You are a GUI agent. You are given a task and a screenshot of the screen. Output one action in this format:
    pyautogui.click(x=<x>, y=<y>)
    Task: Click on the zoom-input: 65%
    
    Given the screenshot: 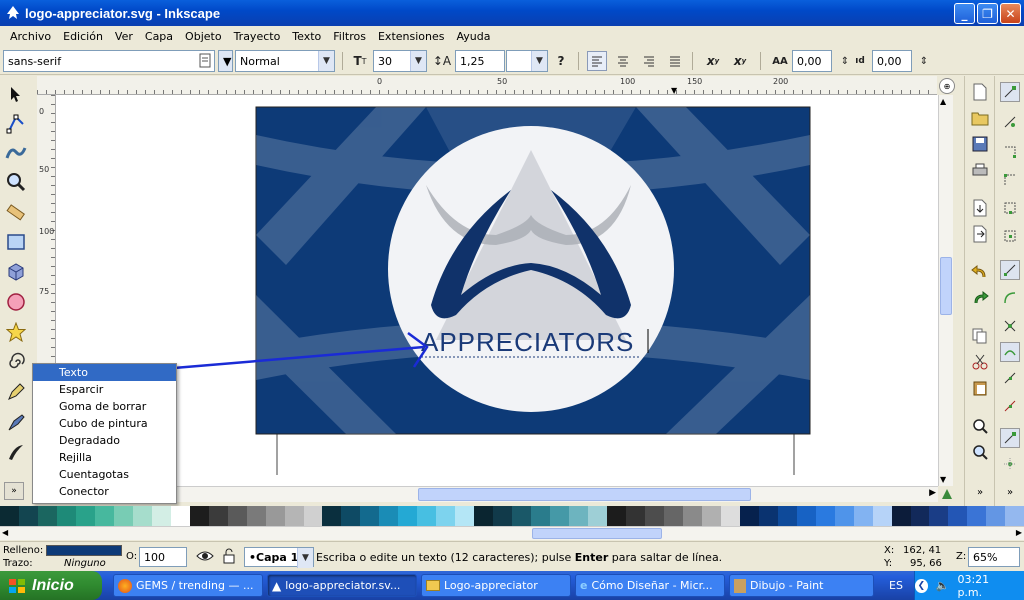 What is the action you would take?
    pyautogui.click(x=994, y=557)
    